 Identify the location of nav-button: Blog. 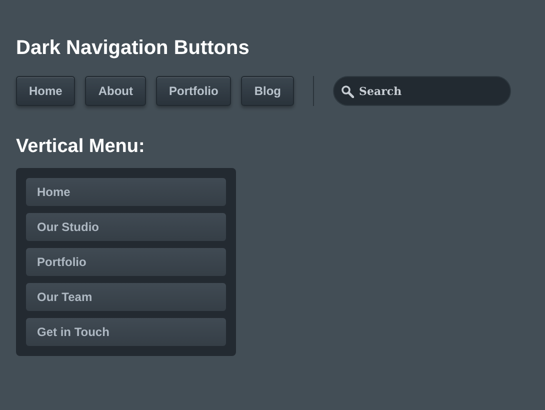
(267, 91).